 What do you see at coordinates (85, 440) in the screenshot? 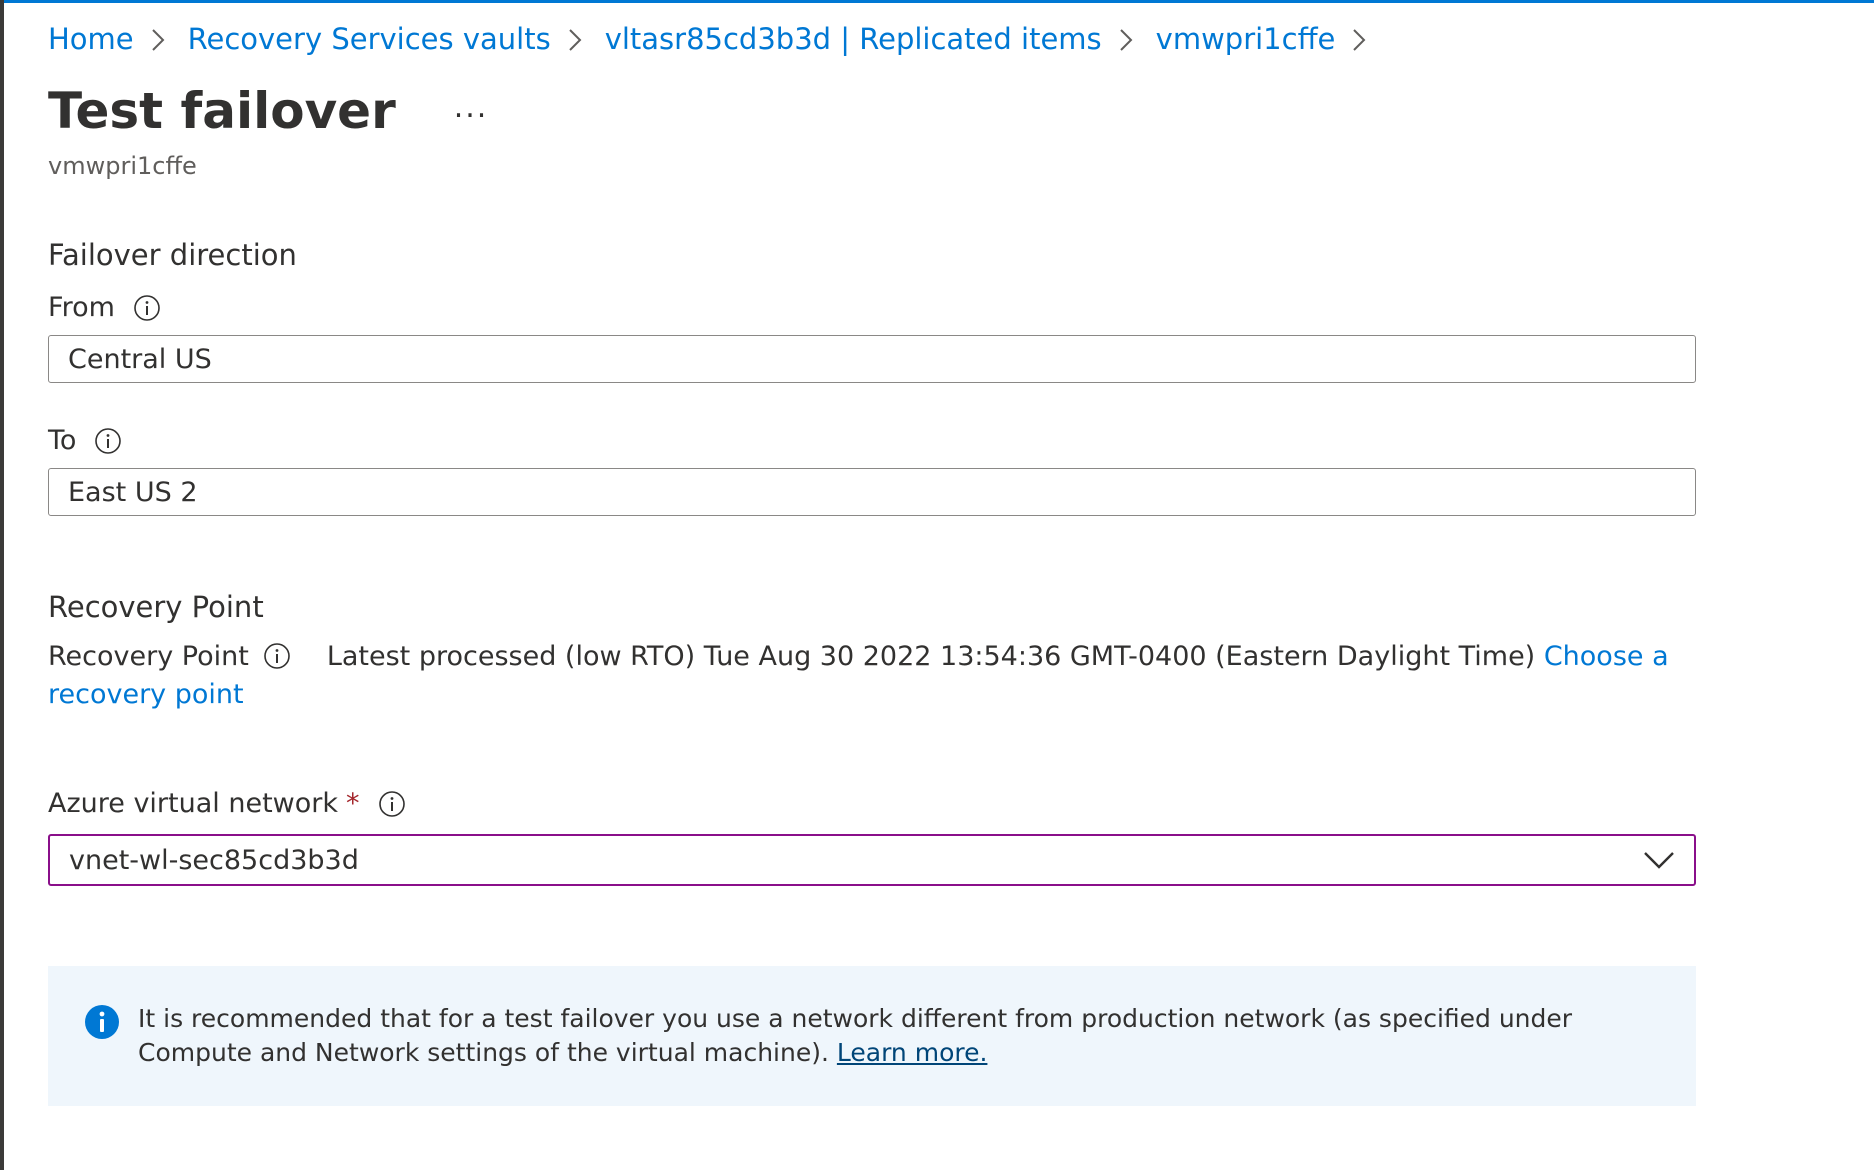
I see `to-label-row: To` at bounding box center [85, 440].